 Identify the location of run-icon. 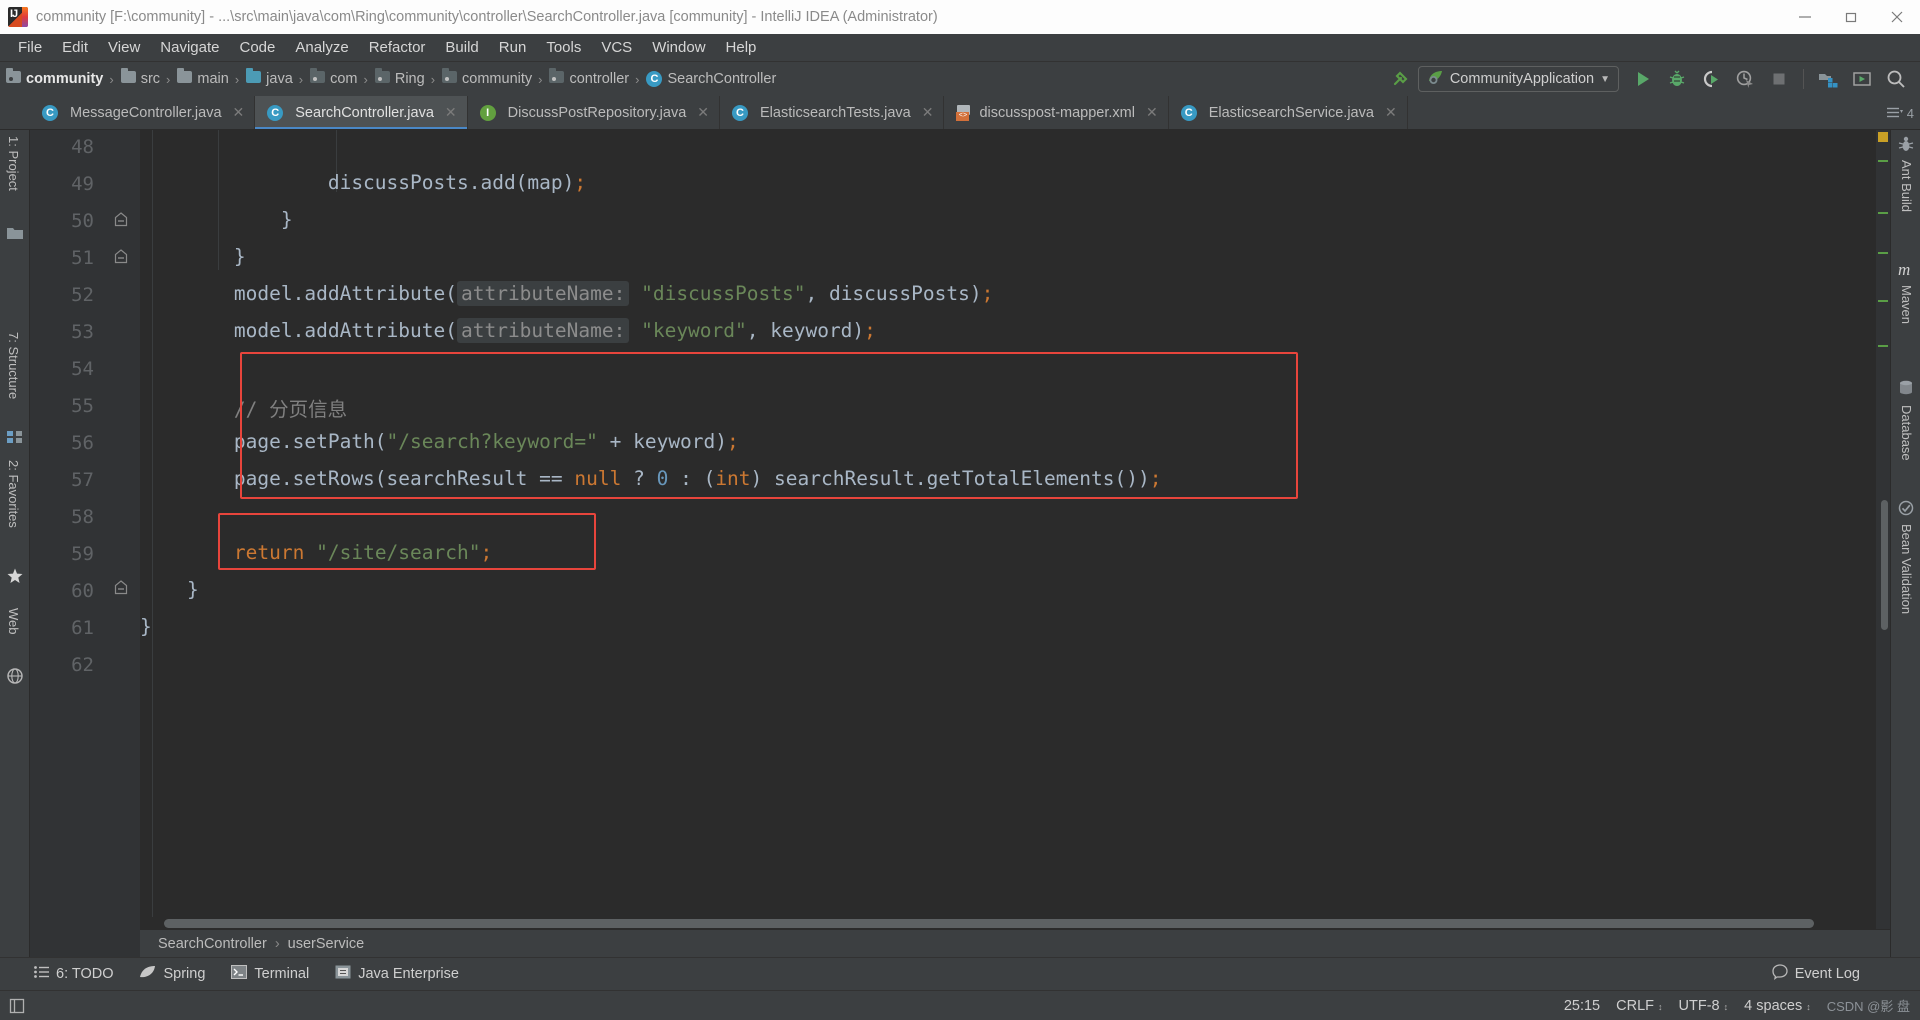
(1643, 79).